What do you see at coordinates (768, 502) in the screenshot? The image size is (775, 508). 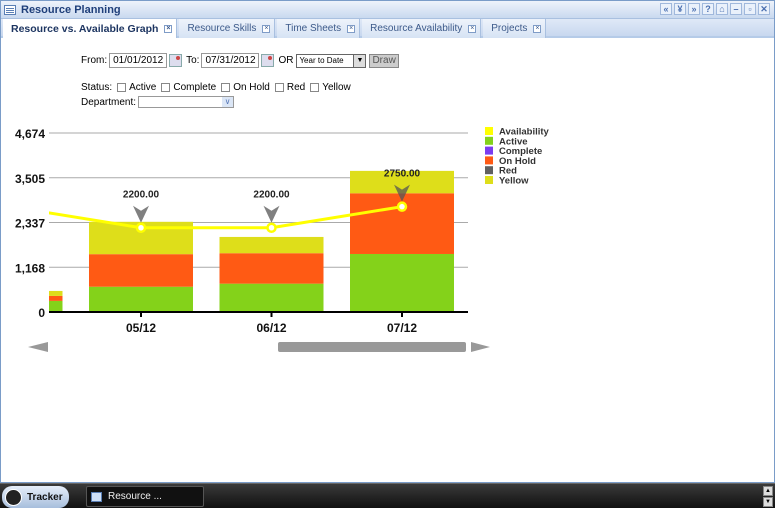 I see `scroll-down-icon: ▼` at bounding box center [768, 502].